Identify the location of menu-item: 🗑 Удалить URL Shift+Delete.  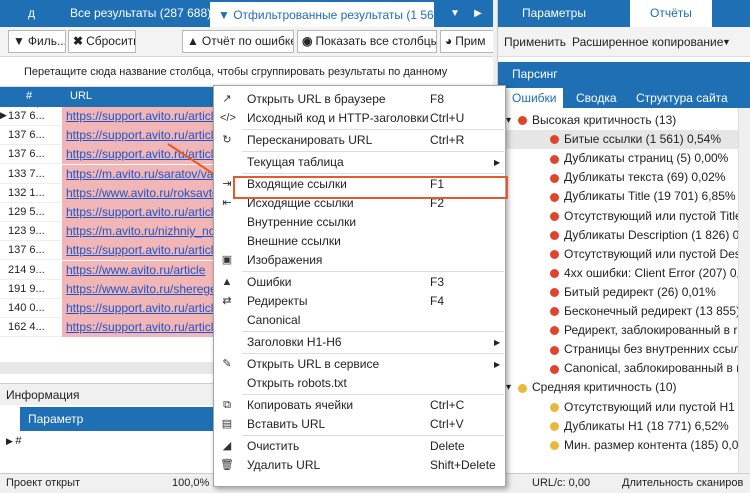
(359, 465).